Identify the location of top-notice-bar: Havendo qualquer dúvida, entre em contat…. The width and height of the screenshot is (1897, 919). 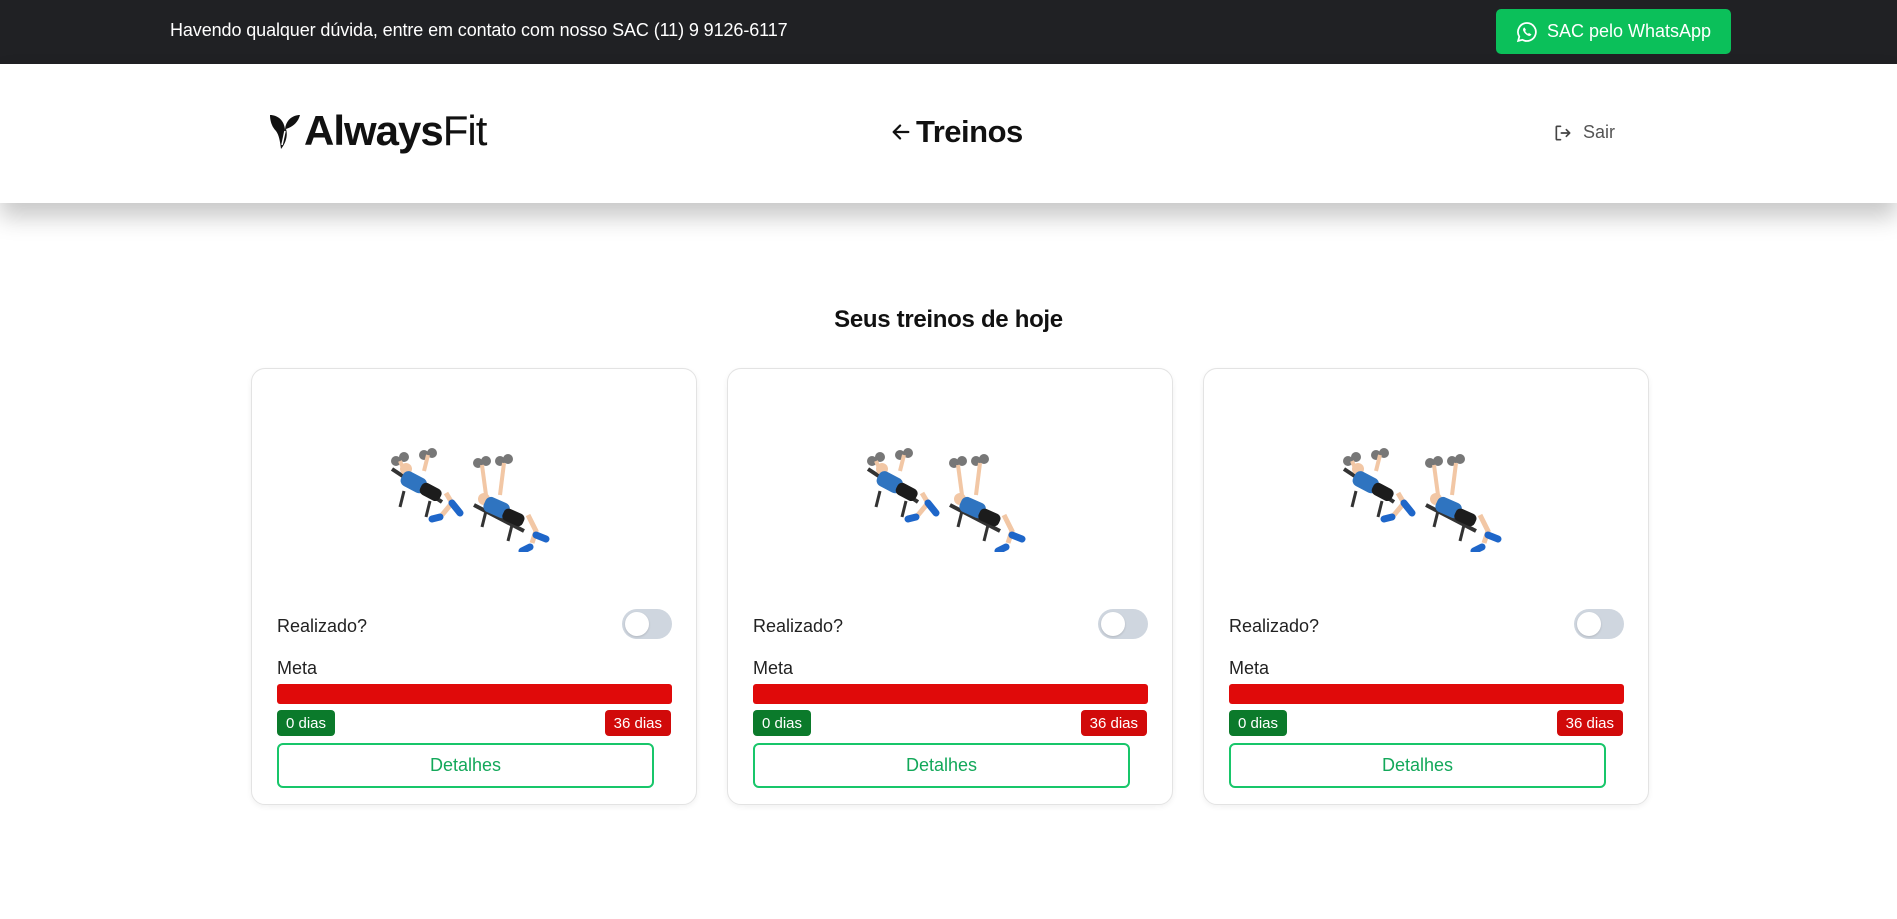
(948, 32).